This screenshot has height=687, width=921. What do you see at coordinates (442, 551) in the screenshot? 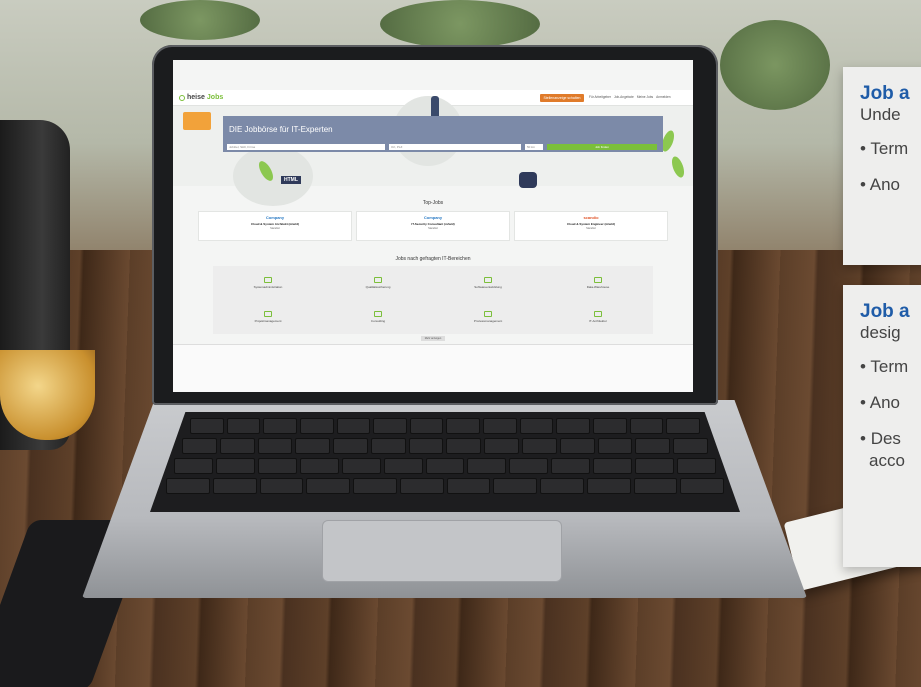
I see `trackpad` at bounding box center [442, 551].